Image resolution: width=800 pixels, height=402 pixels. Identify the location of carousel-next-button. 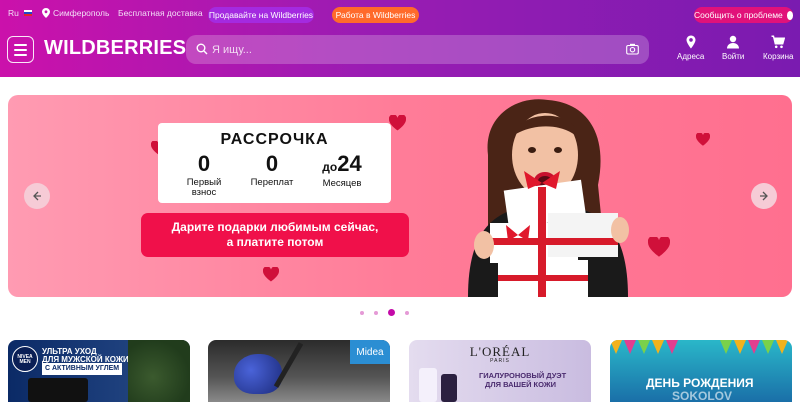
(764, 196).